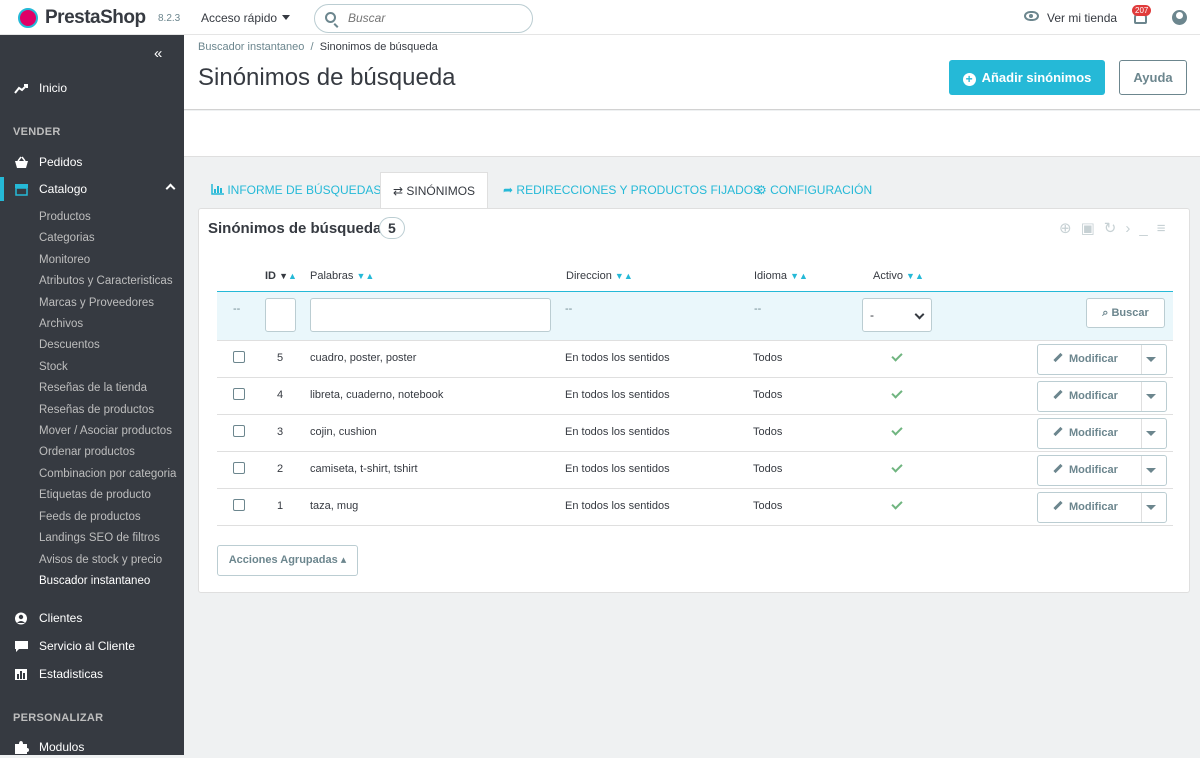  I want to click on sidebar-subitem: Ordenar productos, so click(87, 452).